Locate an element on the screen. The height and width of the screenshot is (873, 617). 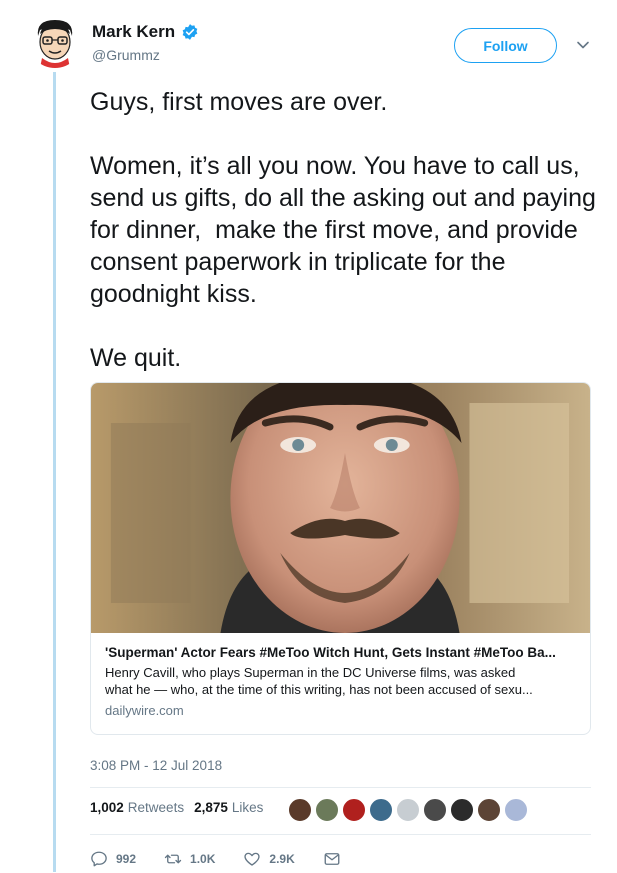
direct-message-button is located at coordinates (336, 859).